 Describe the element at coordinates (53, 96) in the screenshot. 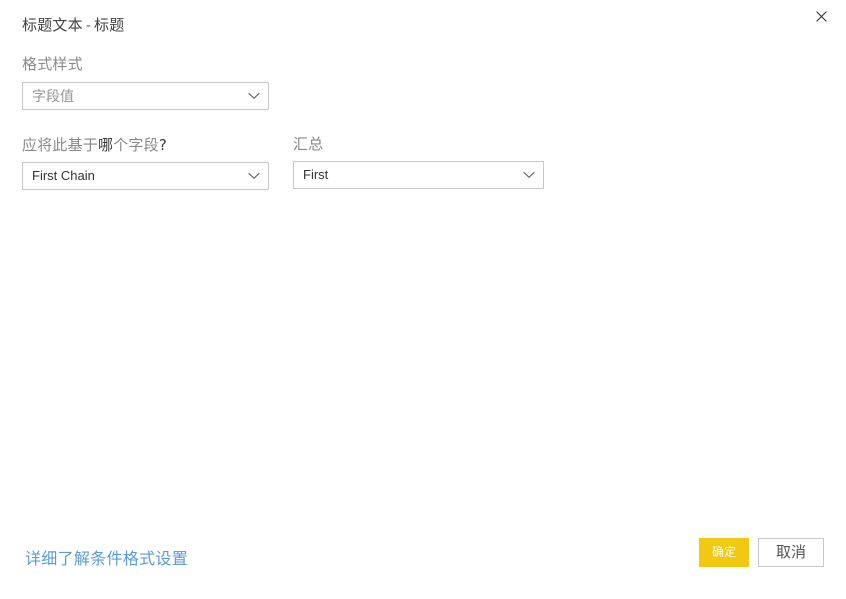

I see `format-style-dropdown-value: 字段值` at that location.